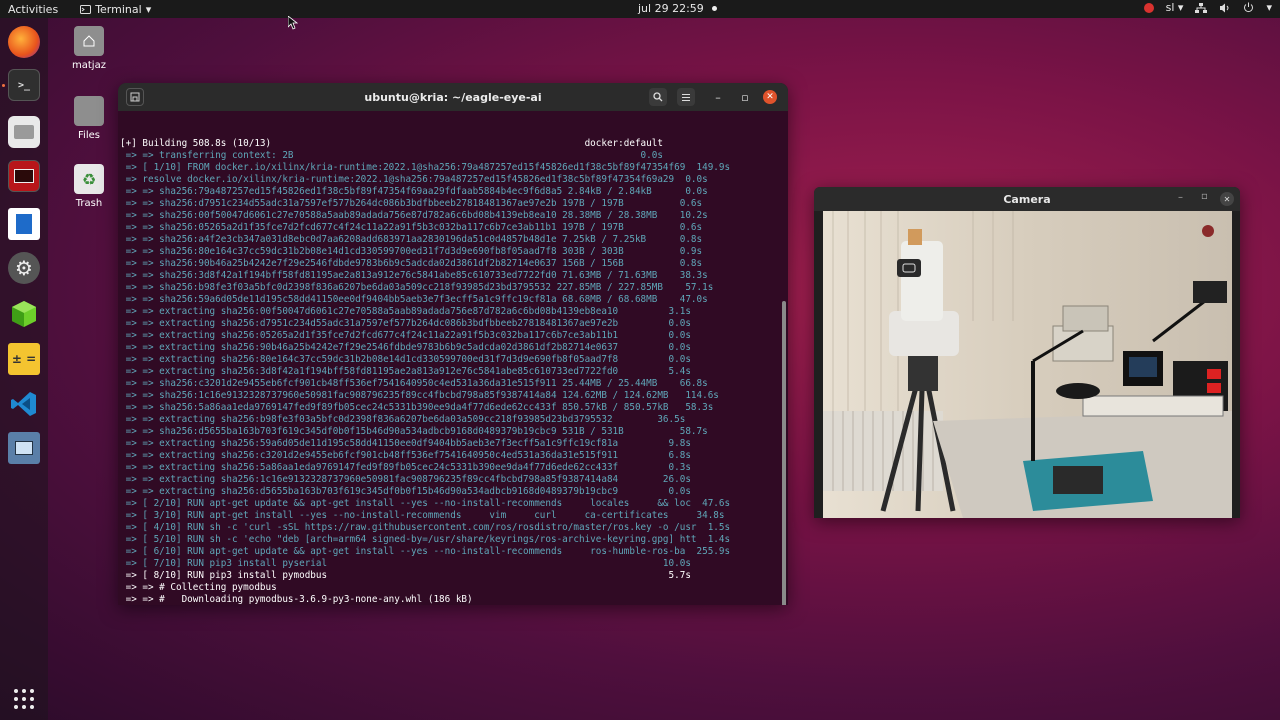 Image resolution: width=1280 pixels, height=720 pixels. Describe the element at coordinates (89, 65) in the screenshot. I see `desktop-icon-label: matjaz` at that location.